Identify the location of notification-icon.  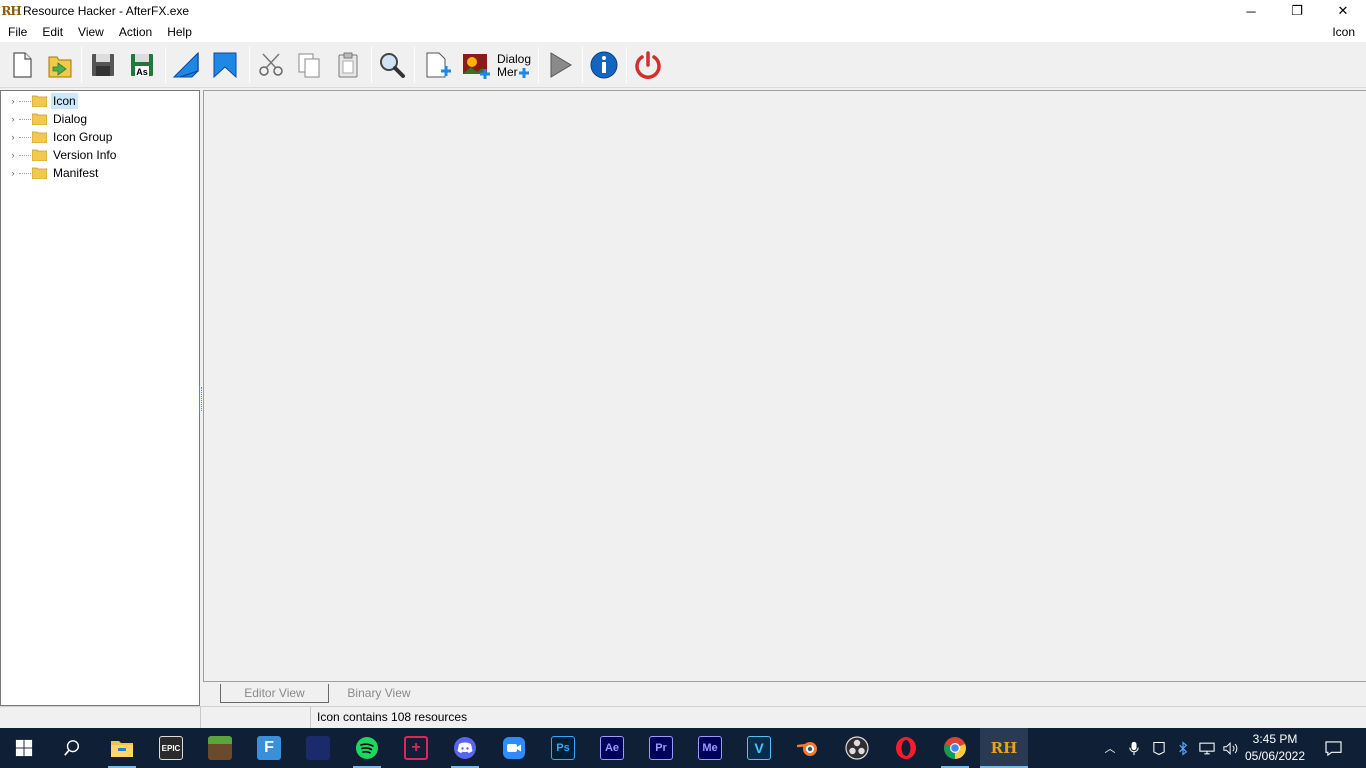
(1333, 748).